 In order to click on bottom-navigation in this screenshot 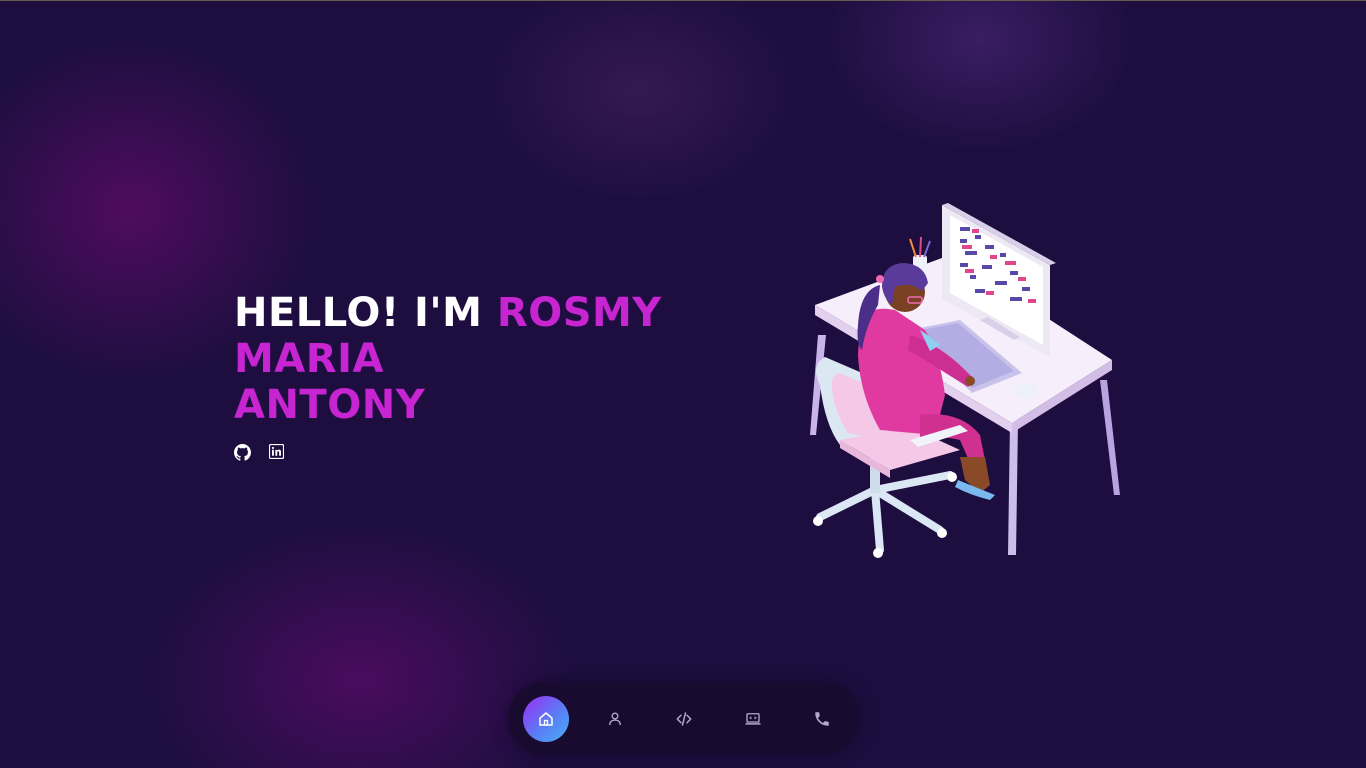, I will do `click(684, 718)`.